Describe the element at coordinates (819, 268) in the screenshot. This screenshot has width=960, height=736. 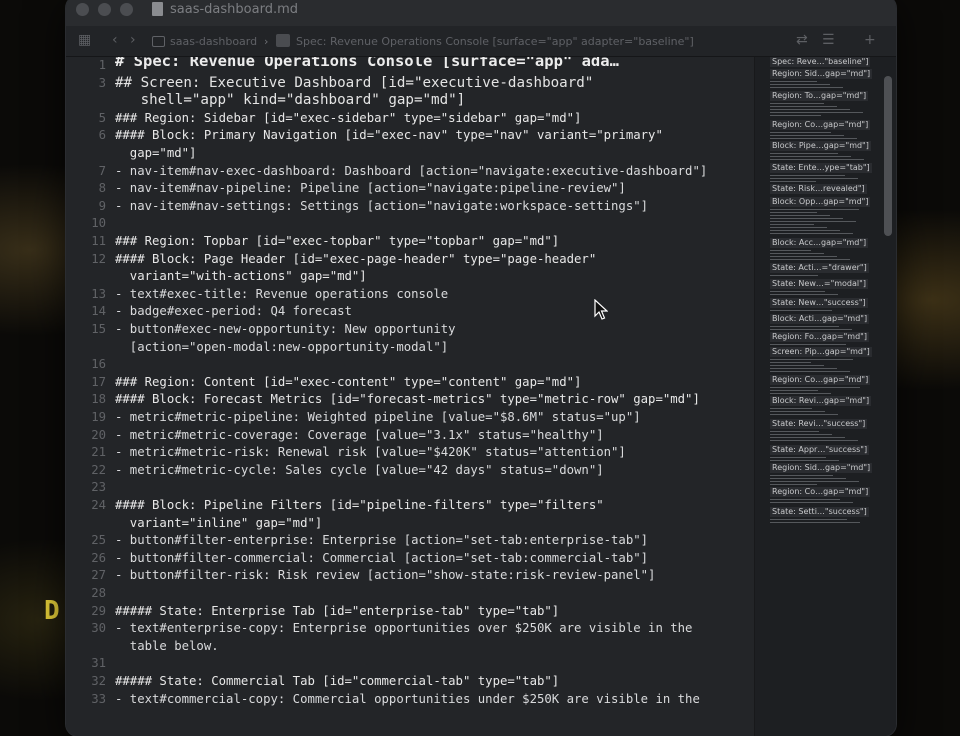
I see `outline-item: State: Acti…="drawer"]` at that location.